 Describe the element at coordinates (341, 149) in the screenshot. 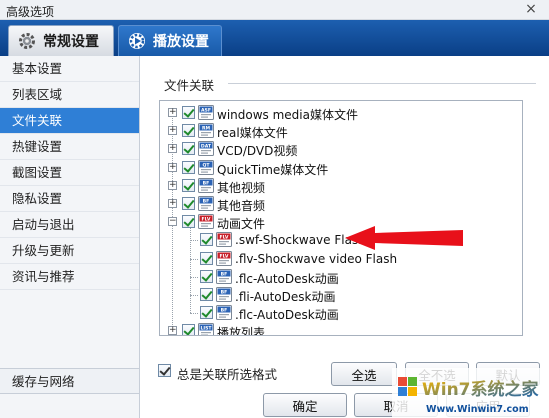

I see `tree-row: + DAT VCD/DVD视频` at that location.